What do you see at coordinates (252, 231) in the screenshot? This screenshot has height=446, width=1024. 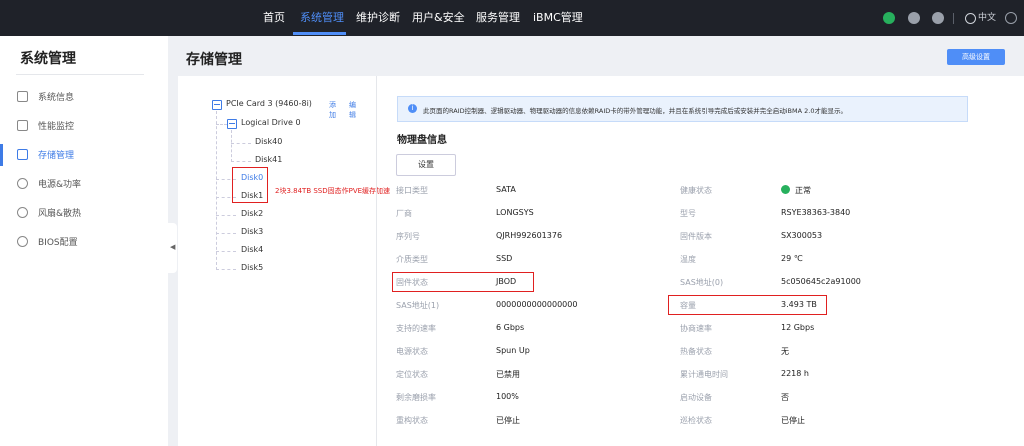 I see `tree-node-disk: Disk3` at bounding box center [252, 231].